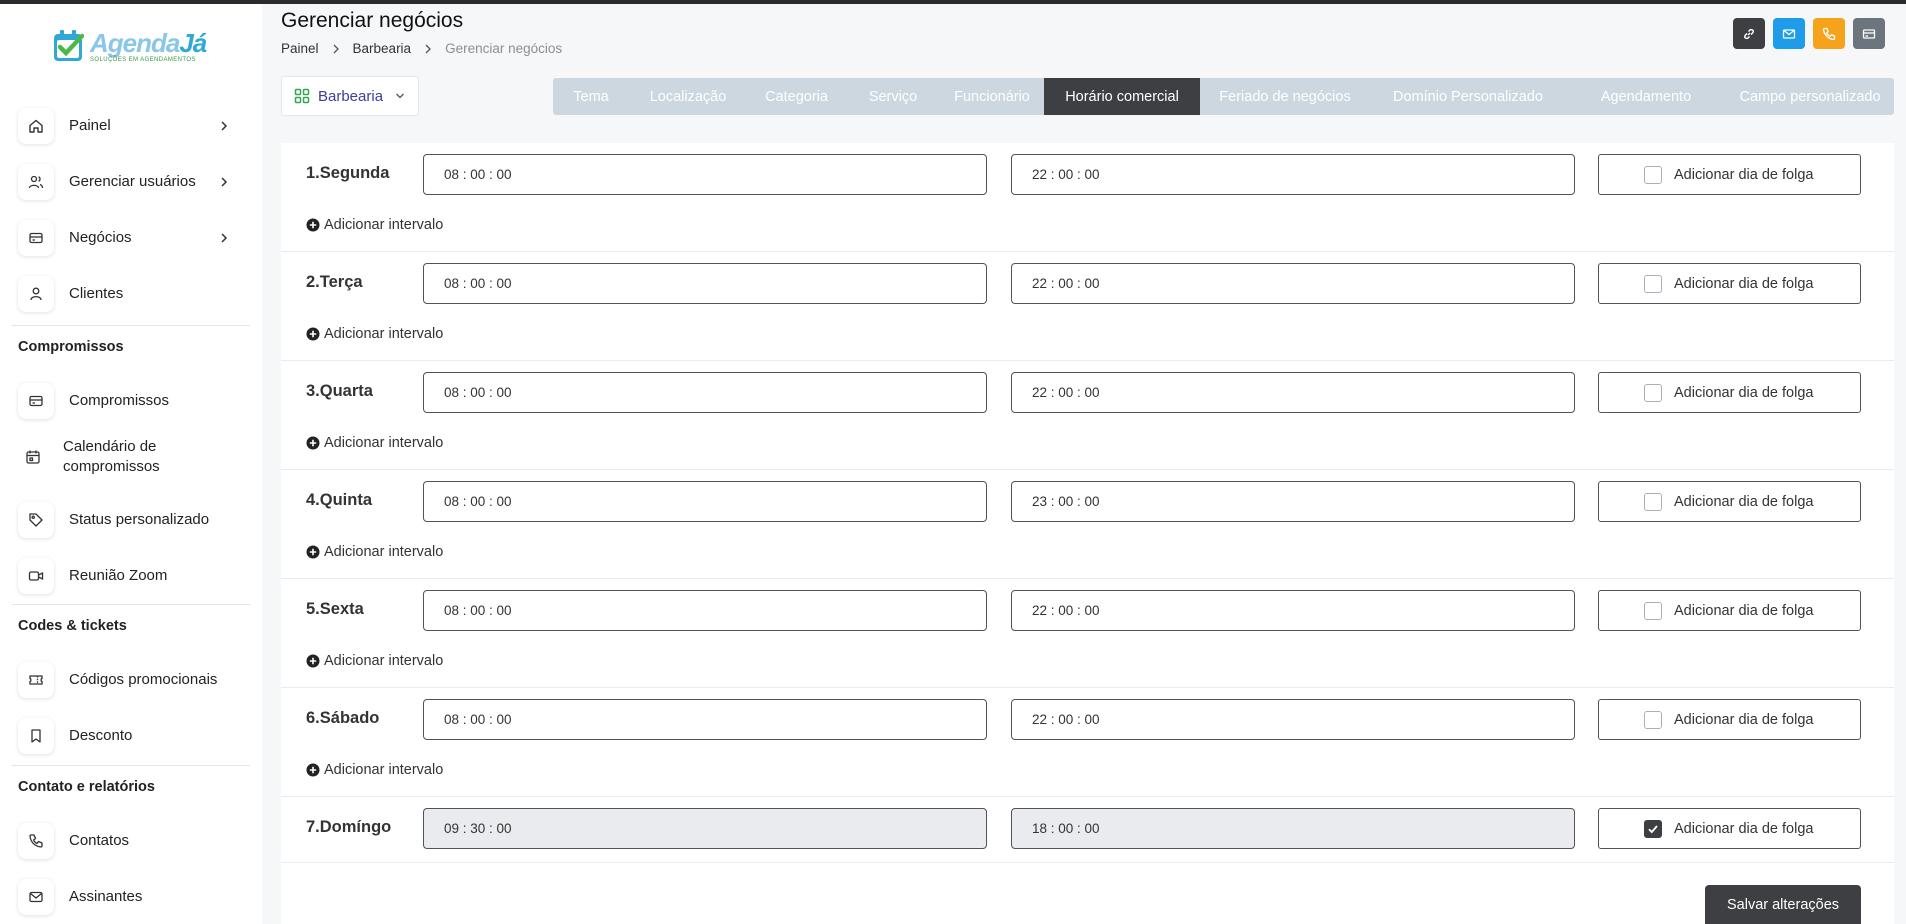 This screenshot has height=924, width=1906. Describe the element at coordinates (124, 126) in the screenshot. I see `sidebar-item-painel: Painel` at that location.